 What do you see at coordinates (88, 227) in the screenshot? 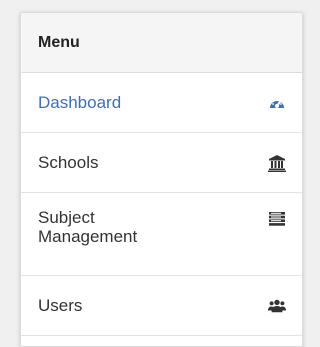
I see `menu-item-label: Subject Management` at bounding box center [88, 227].